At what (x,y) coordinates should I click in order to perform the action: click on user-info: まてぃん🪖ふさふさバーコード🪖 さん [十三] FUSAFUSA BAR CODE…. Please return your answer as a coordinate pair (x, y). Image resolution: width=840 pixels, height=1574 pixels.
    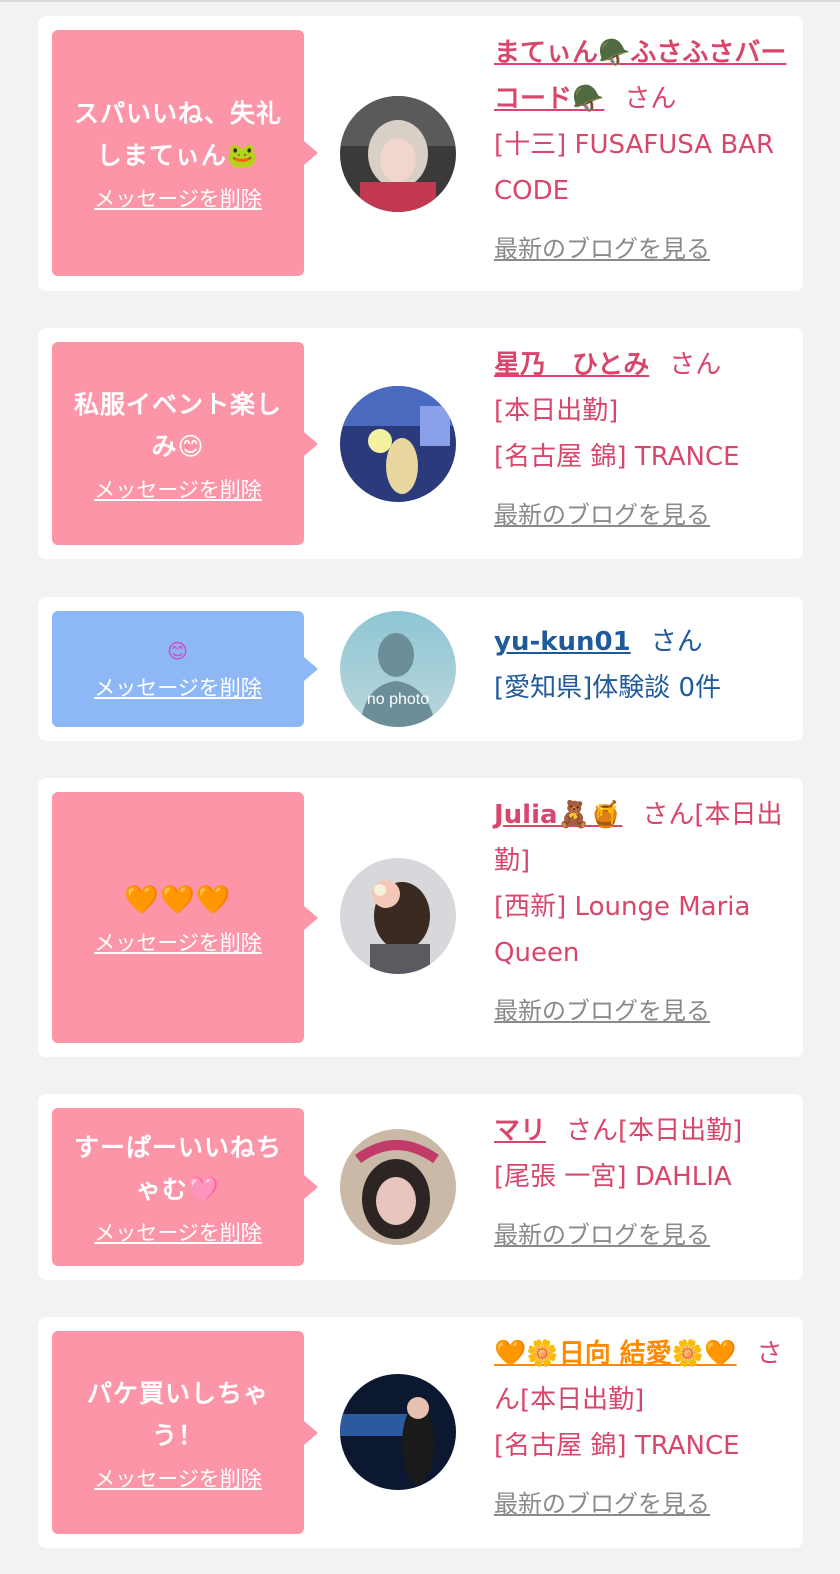
    Looking at the image, I should click on (644, 151).